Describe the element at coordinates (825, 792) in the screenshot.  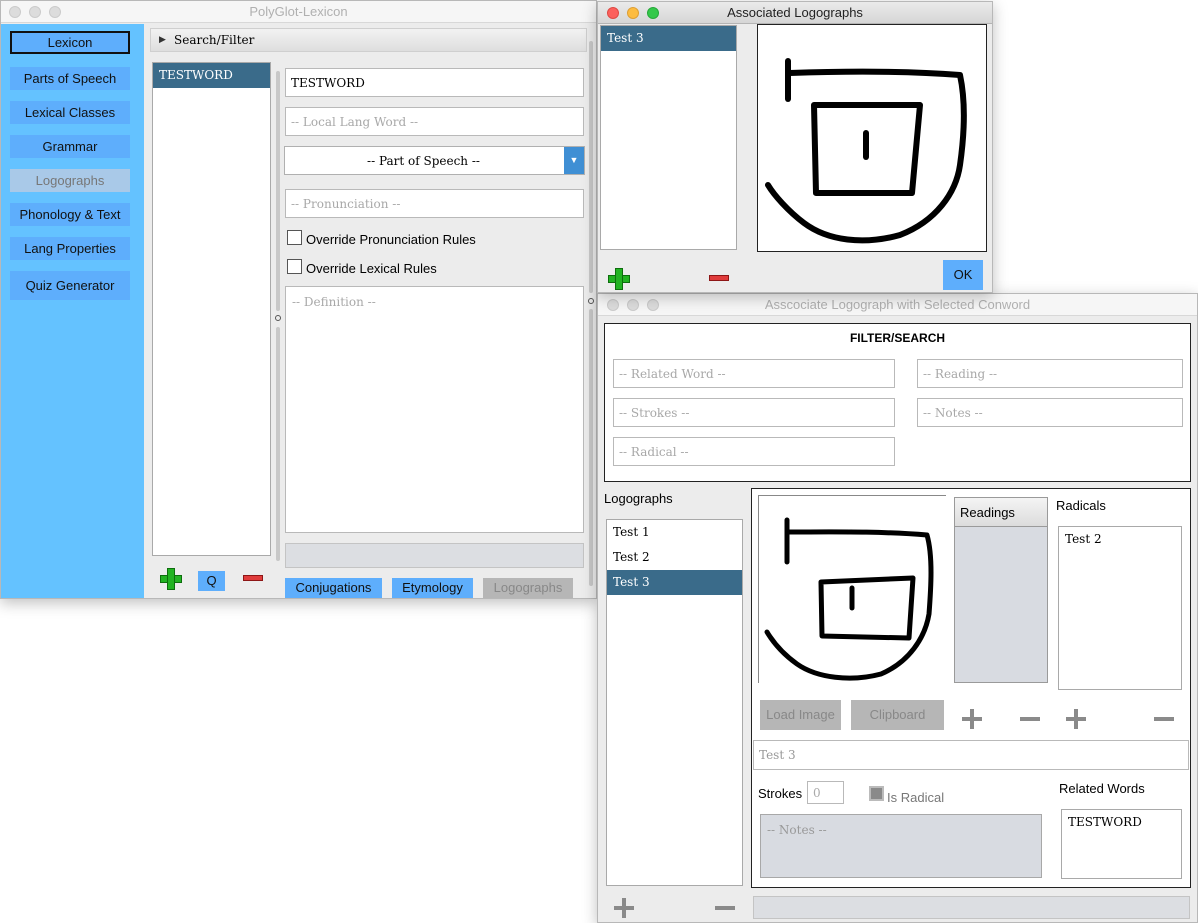
I see `strokes-field: 0` at that location.